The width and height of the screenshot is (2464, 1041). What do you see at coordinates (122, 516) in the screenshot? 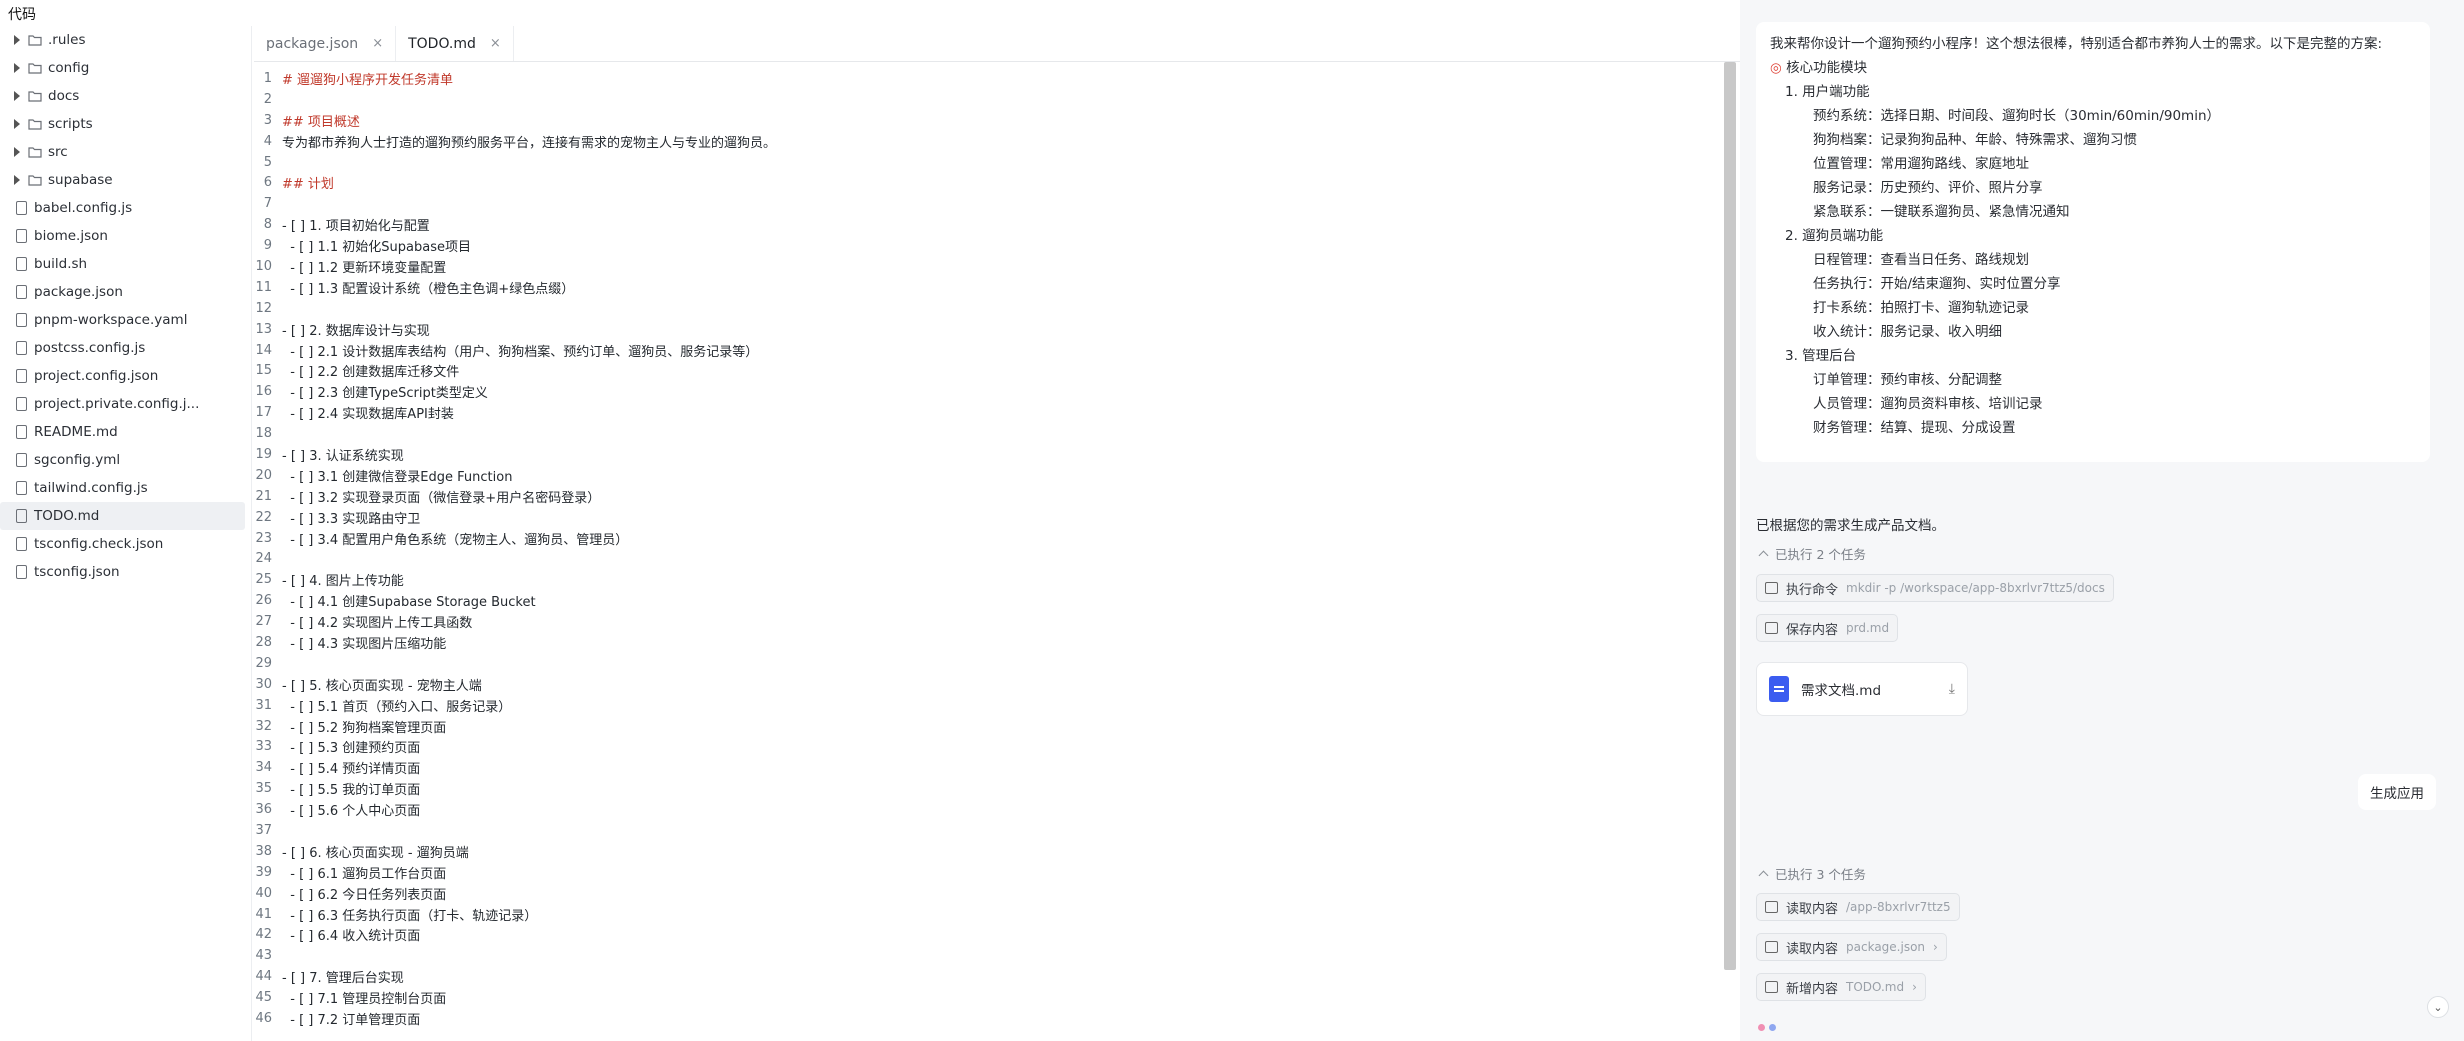
I see `file-item: TODO.md` at bounding box center [122, 516].